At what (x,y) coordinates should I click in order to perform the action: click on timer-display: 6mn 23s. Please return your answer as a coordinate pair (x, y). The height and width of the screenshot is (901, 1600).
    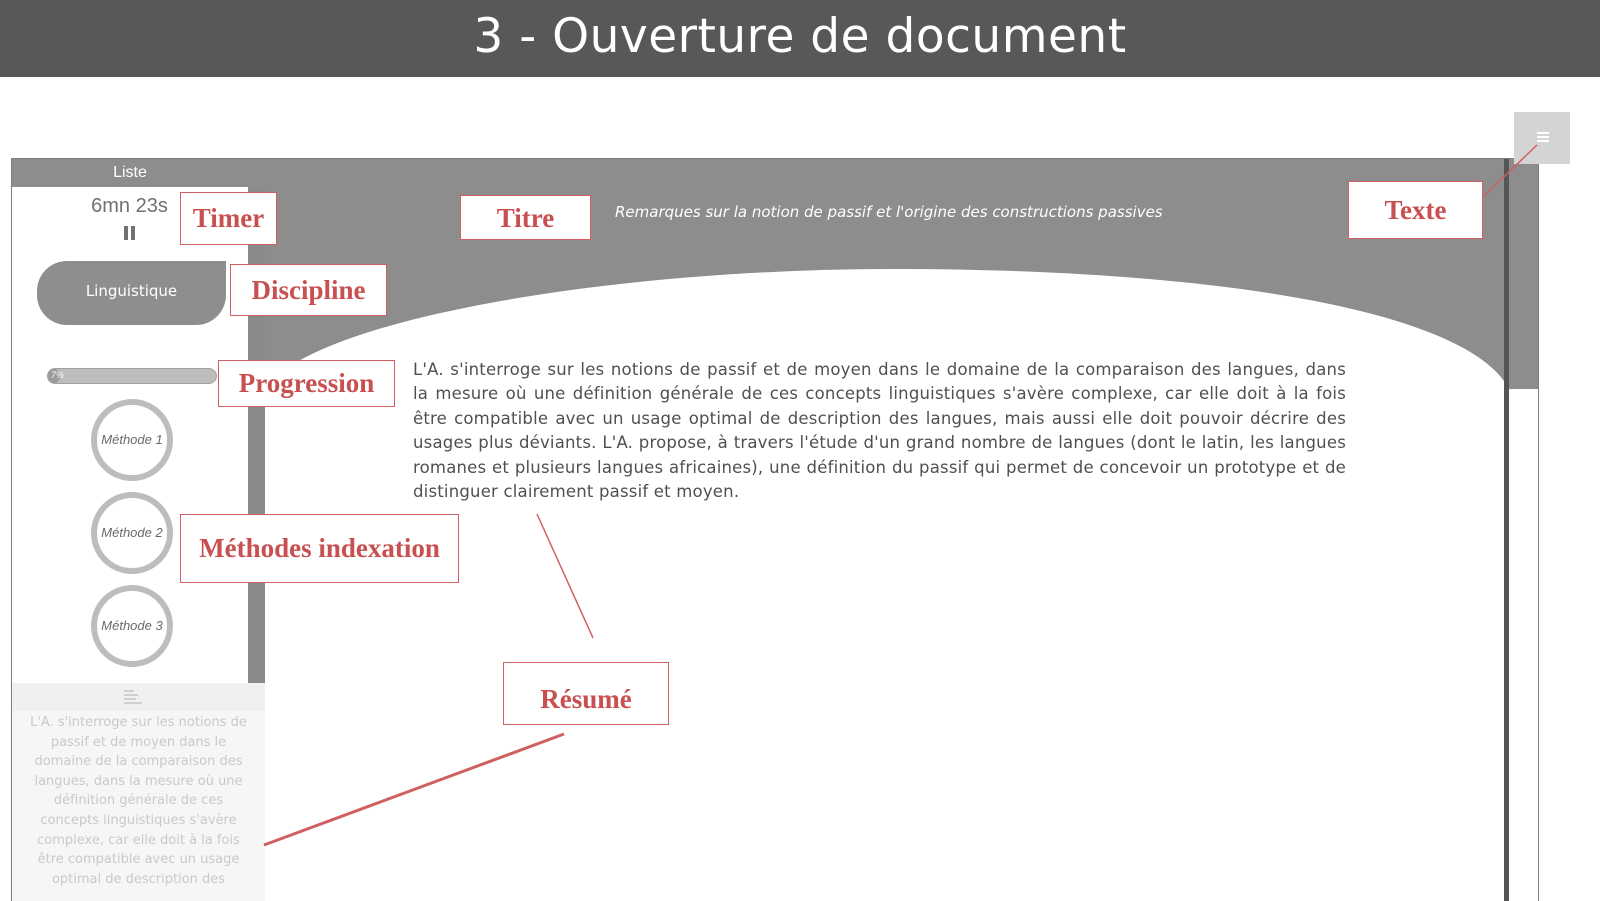
    Looking at the image, I should click on (129, 206).